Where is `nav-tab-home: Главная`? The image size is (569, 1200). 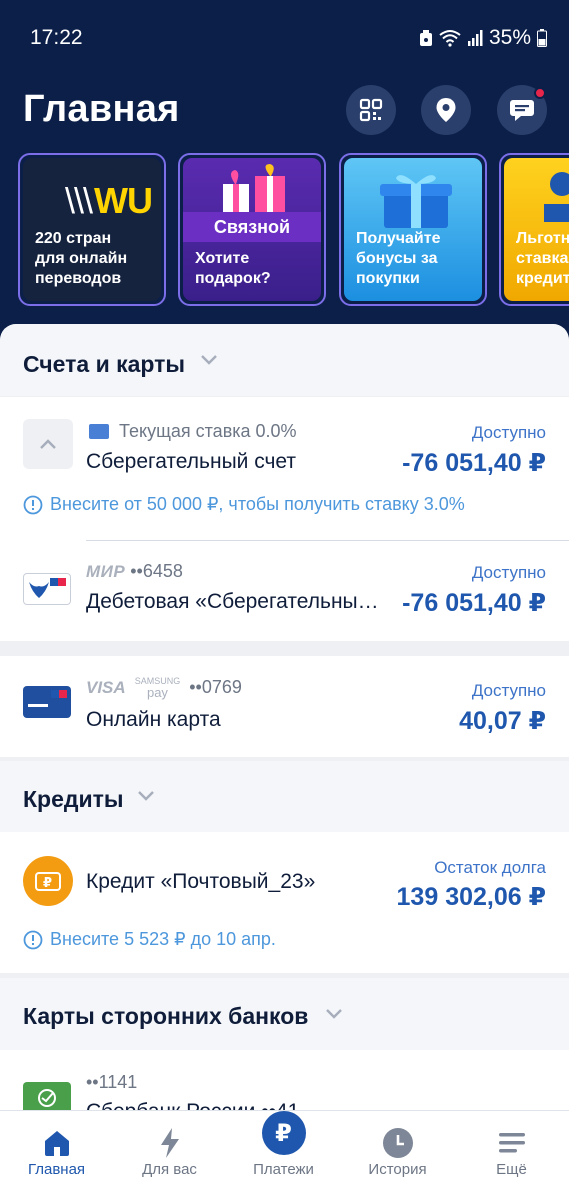
nav-tab-home: Главная is located at coordinates (56, 1155).